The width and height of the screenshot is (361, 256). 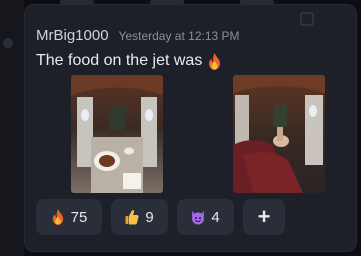 What do you see at coordinates (117, 134) in the screenshot?
I see `jet-interior-food-photo` at bounding box center [117, 134].